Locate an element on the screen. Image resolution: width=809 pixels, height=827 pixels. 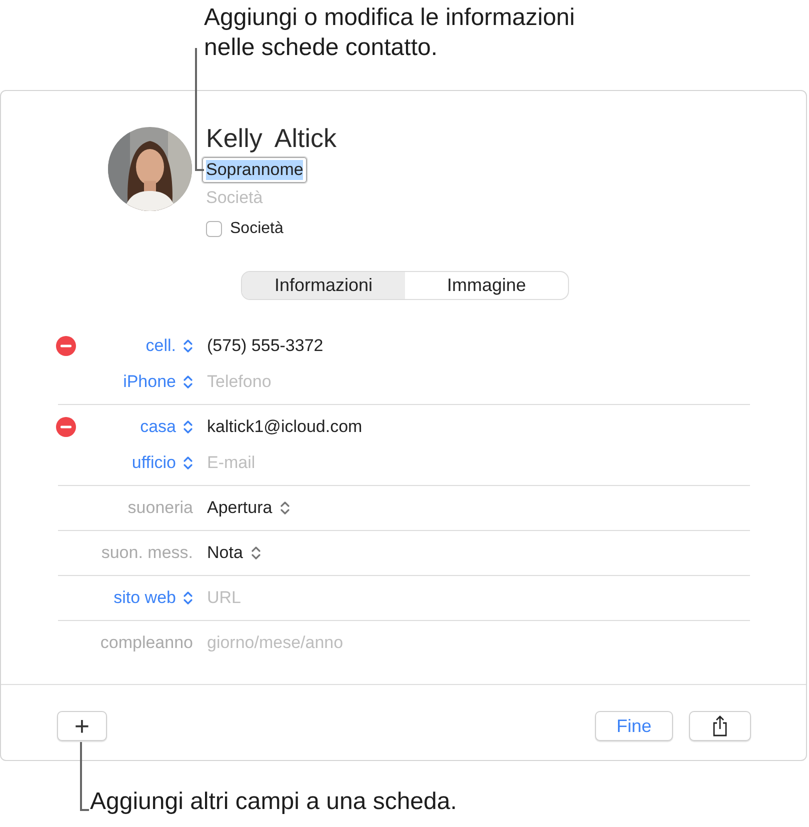
callout-text: Aggiungi altri campi a una scheda. is located at coordinates (273, 802).